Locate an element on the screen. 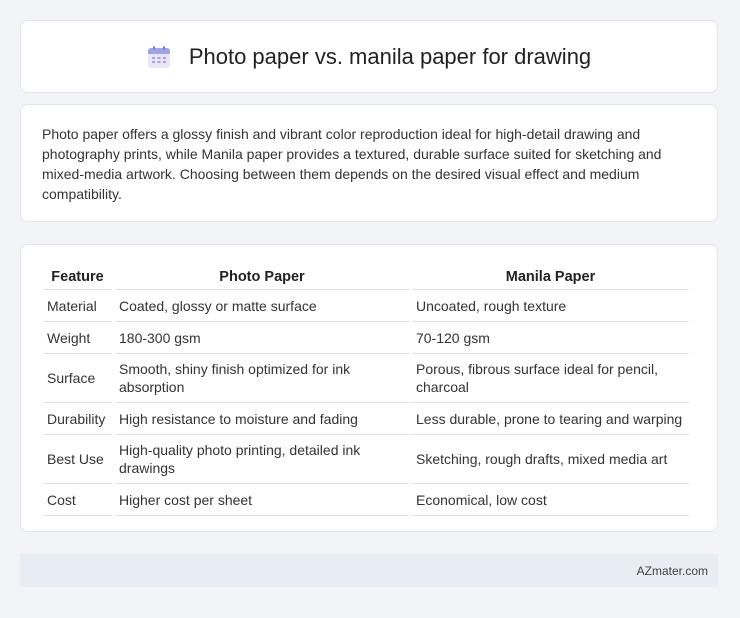 This screenshot has width=740, height=618. manila-paper-cell: Sketching, rough drafts, mixed media art is located at coordinates (550, 459).